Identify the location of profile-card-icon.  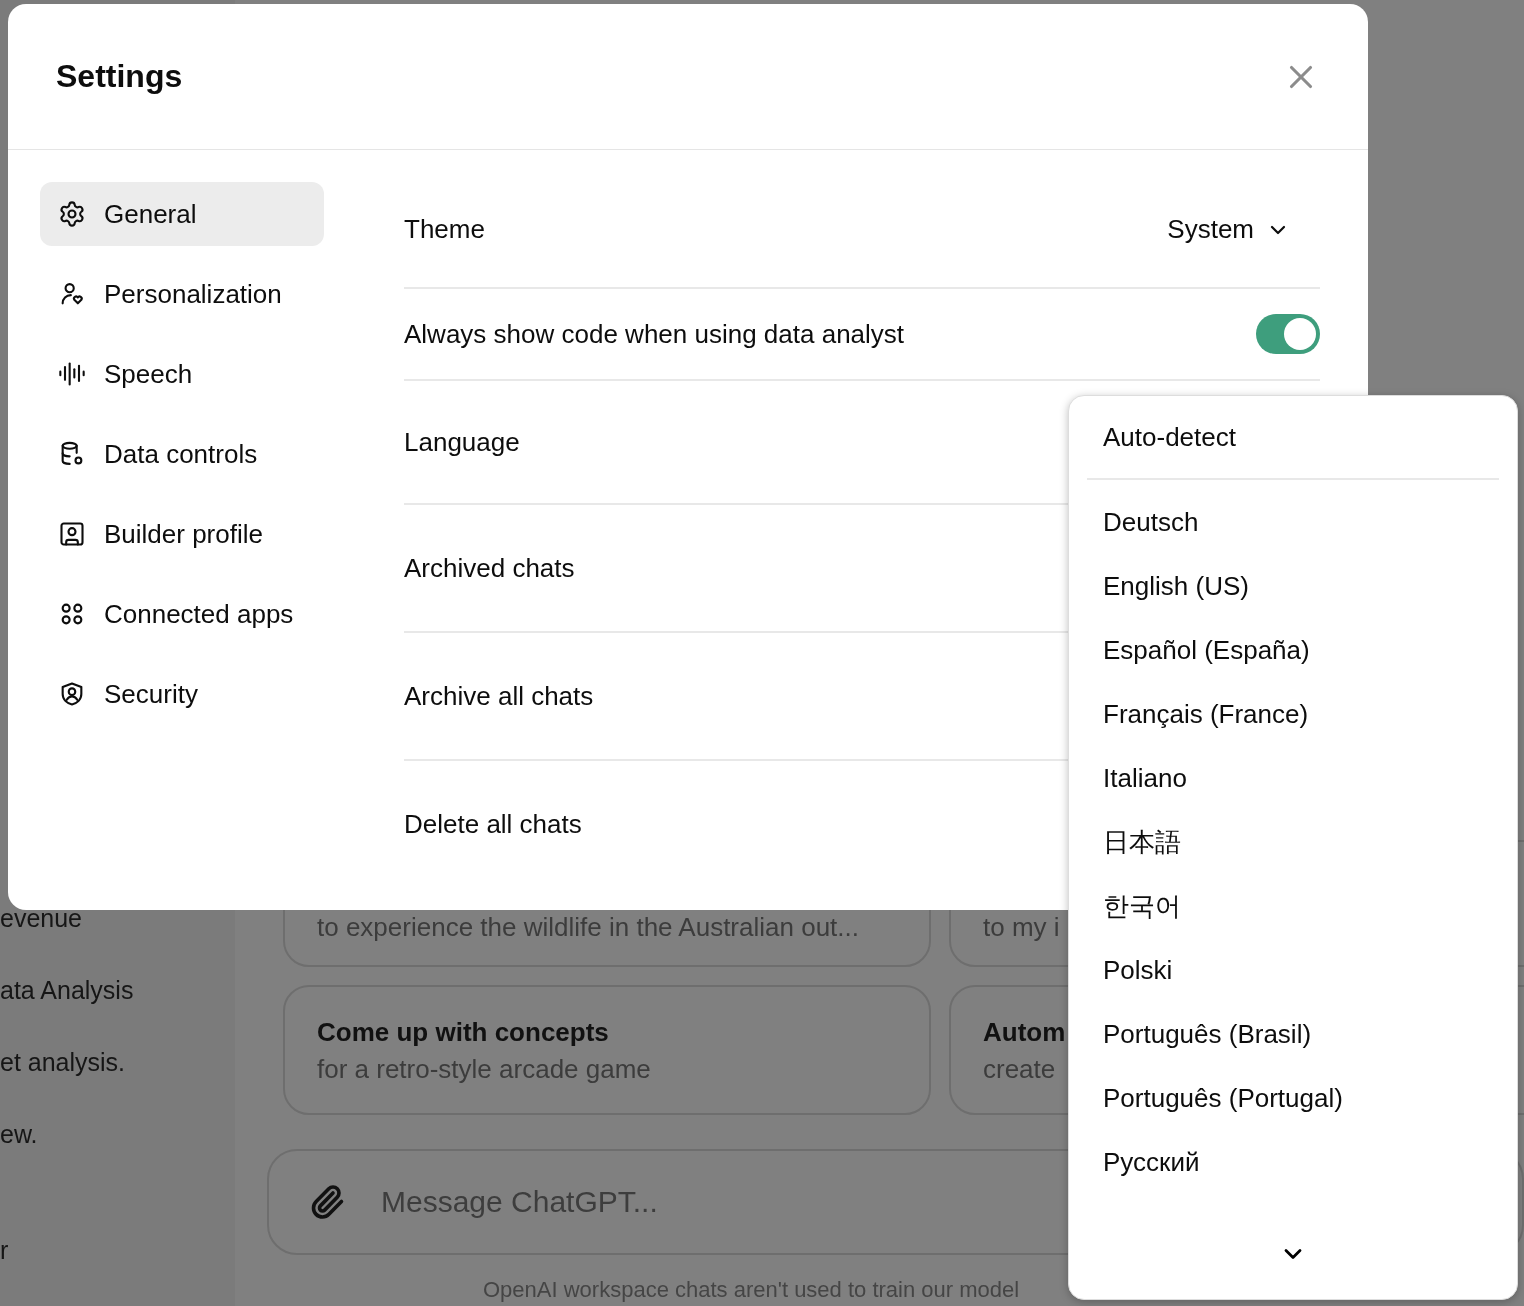
(72, 534).